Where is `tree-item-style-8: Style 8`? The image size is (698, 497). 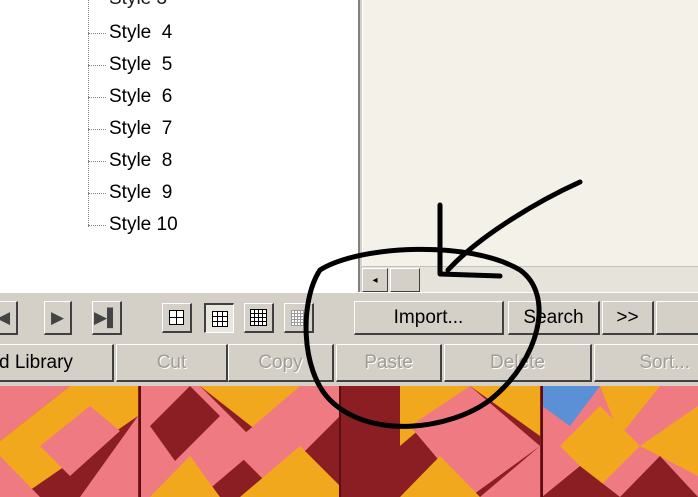 tree-item-style-8: Style 8 is located at coordinates (130, 161).